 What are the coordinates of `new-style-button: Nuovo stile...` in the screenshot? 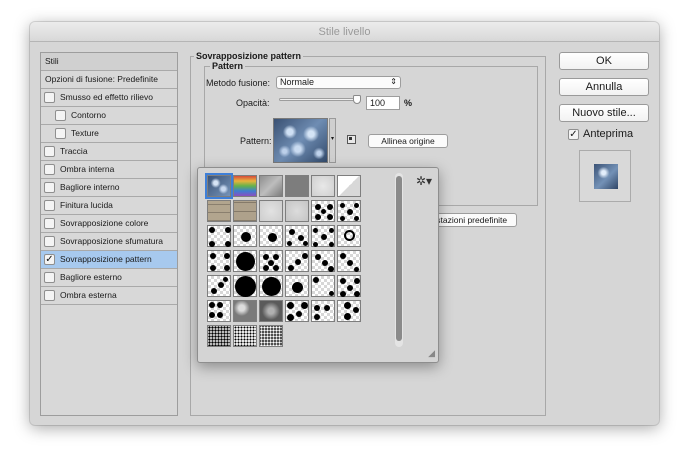 It's located at (604, 113).